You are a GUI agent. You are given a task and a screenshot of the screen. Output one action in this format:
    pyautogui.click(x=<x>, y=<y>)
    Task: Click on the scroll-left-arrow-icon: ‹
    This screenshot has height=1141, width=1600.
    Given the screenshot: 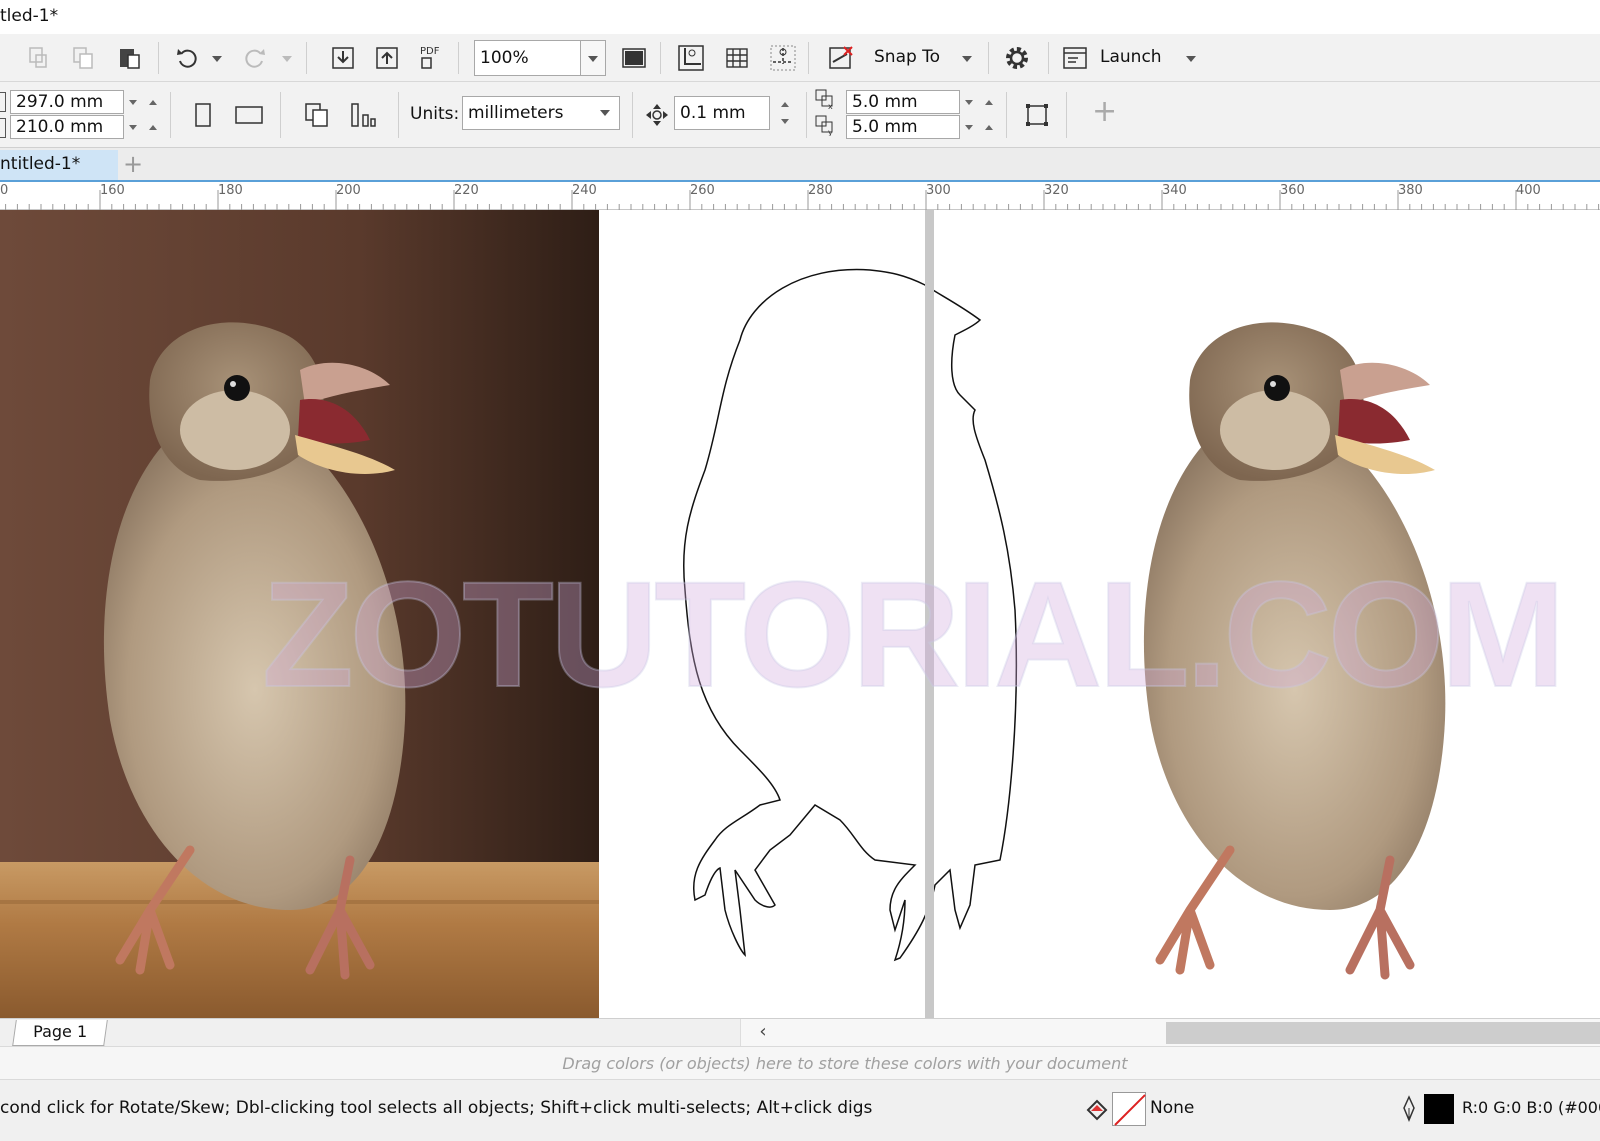 What is the action you would take?
    pyautogui.click(x=763, y=1033)
    